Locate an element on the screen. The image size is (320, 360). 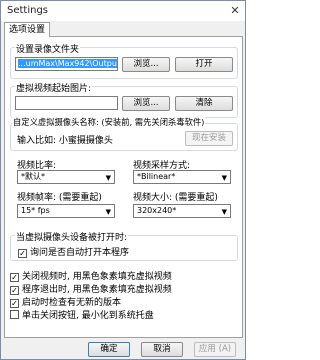
open-folder-button: 打开 is located at coordinates (204, 64).